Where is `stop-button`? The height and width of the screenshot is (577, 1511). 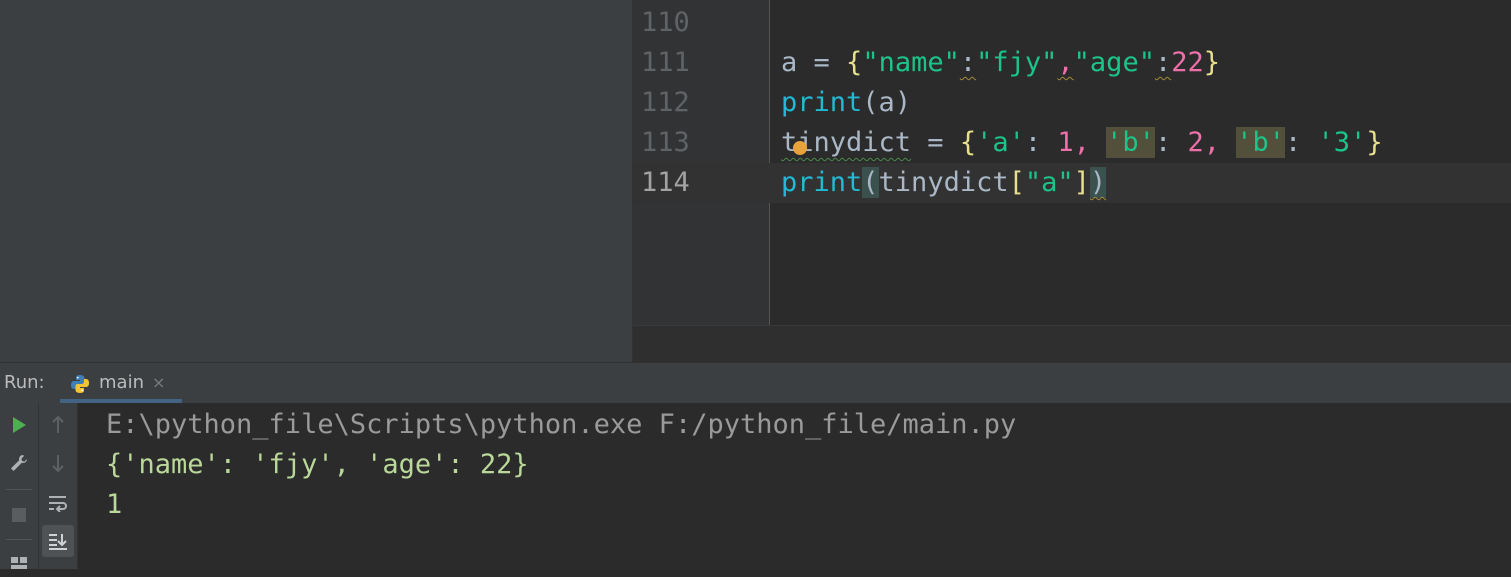
stop-button is located at coordinates (19, 515).